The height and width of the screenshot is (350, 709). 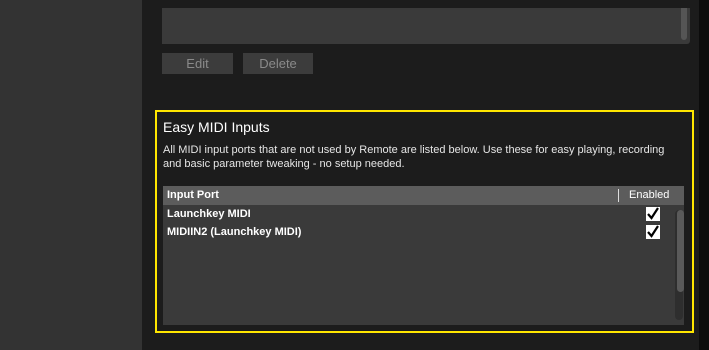 I want to click on table-header: Input Port Enabled, so click(x=423, y=195).